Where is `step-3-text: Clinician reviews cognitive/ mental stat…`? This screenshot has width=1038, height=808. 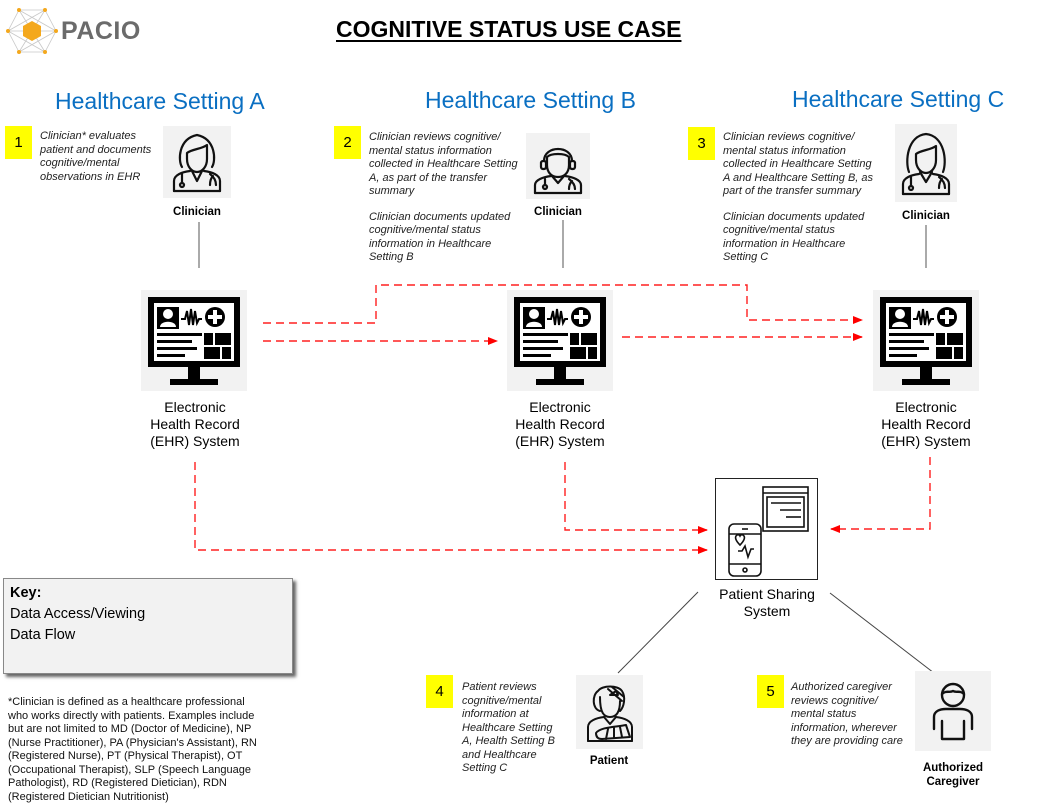
step-3-text: Clinician reviews cognitive/ mental stat… is located at coordinates (798, 198).